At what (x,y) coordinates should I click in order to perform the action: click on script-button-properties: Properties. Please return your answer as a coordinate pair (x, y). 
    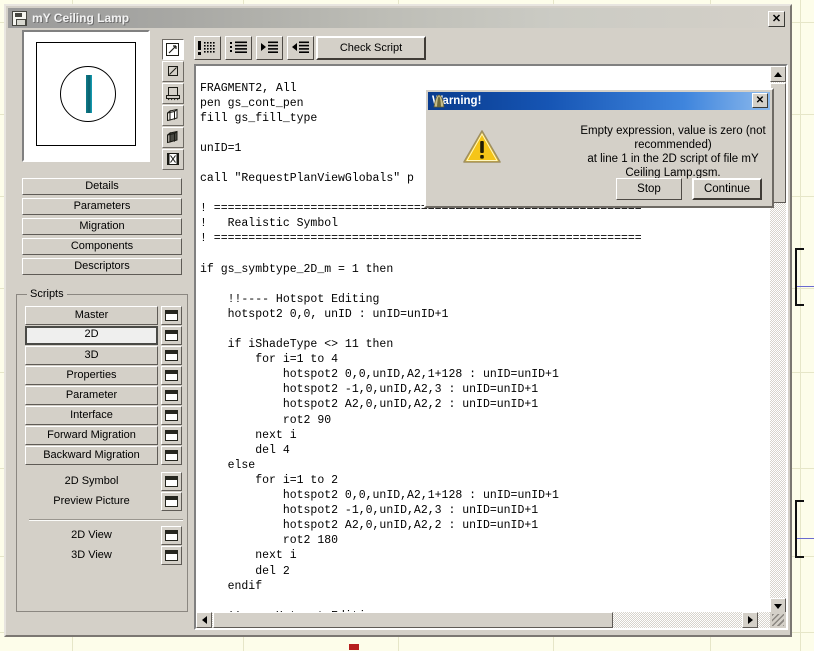
    Looking at the image, I should click on (91, 375).